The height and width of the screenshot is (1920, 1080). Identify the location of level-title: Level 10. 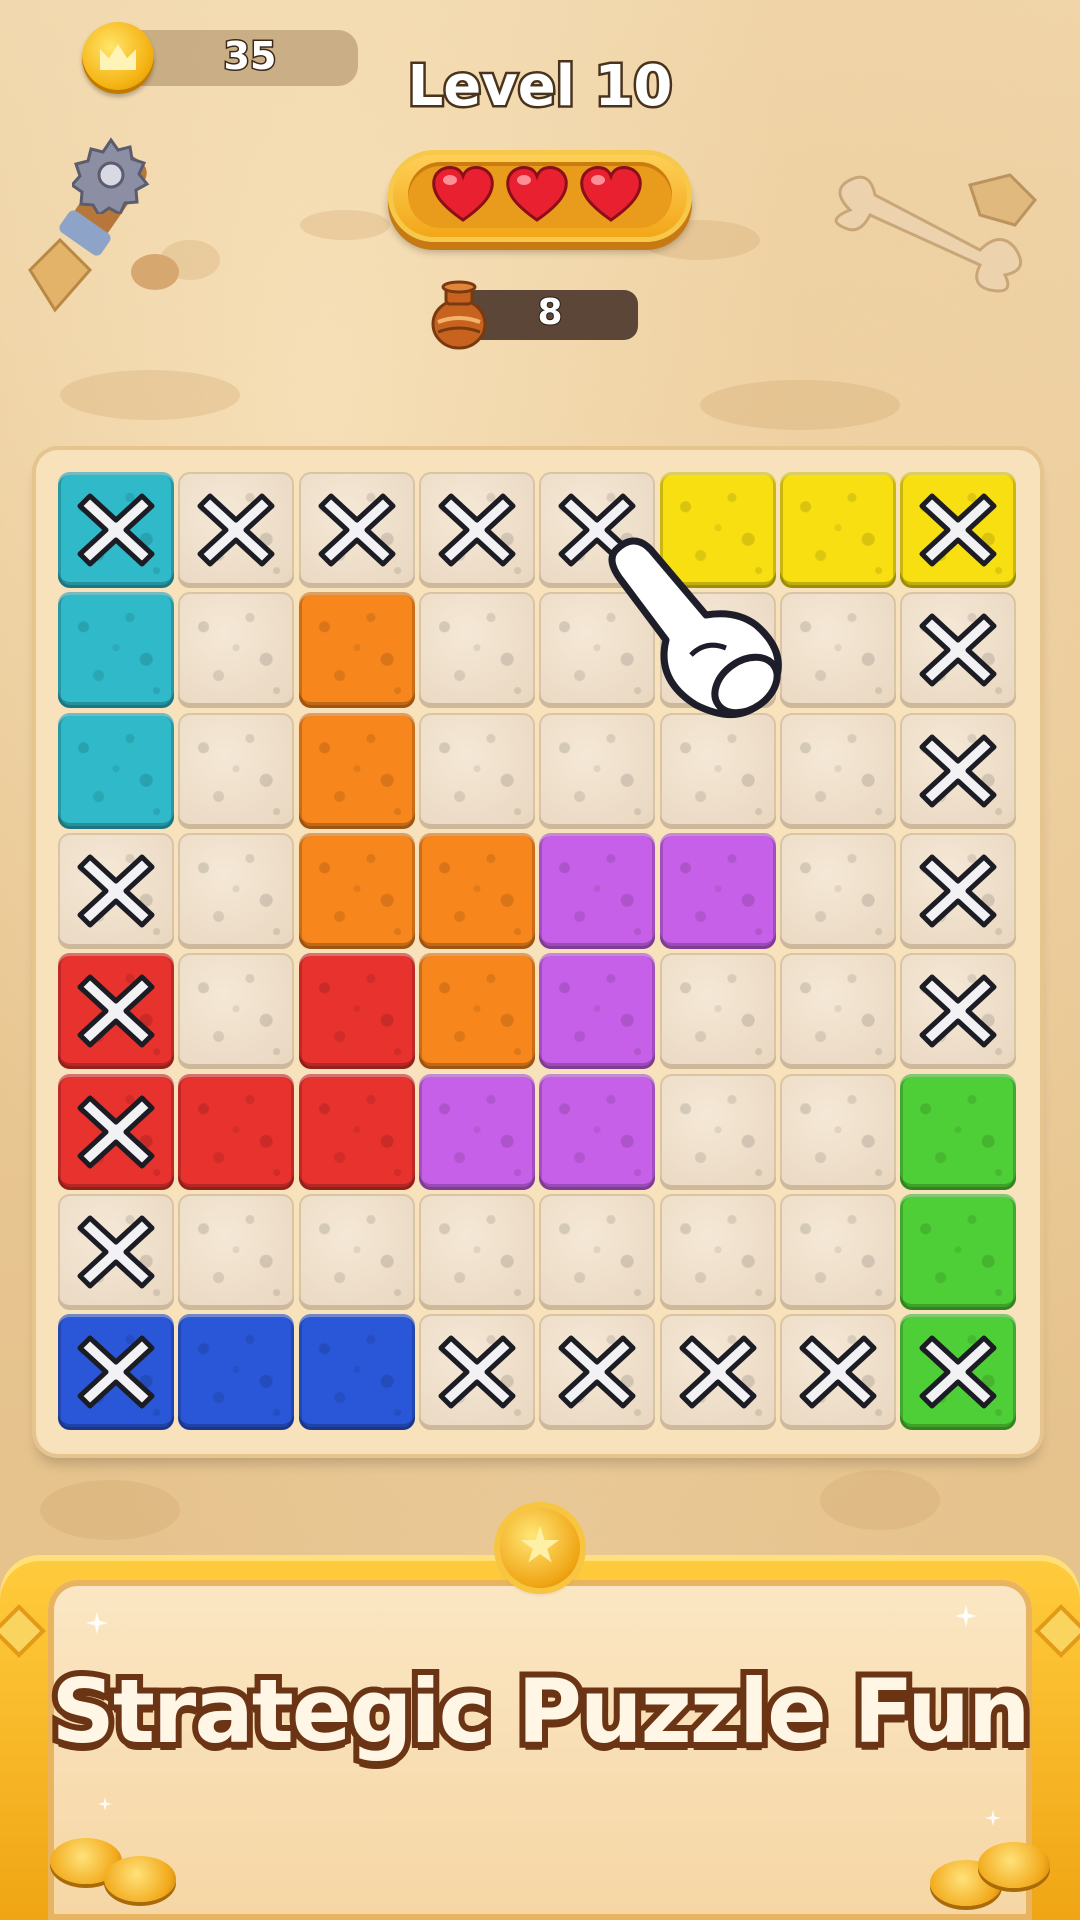
(540, 87).